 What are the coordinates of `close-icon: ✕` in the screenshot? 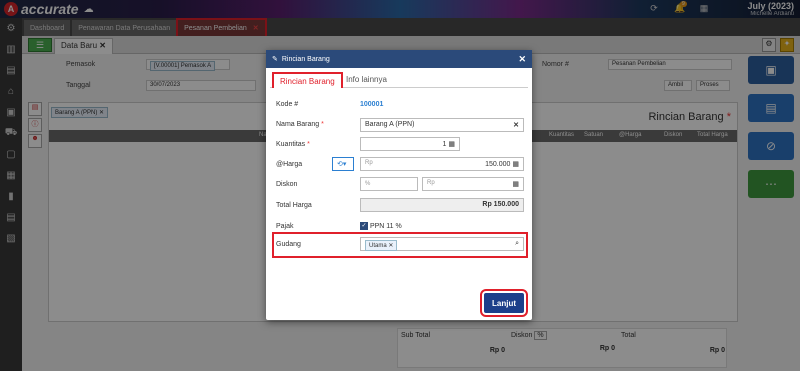 It's located at (522, 59).